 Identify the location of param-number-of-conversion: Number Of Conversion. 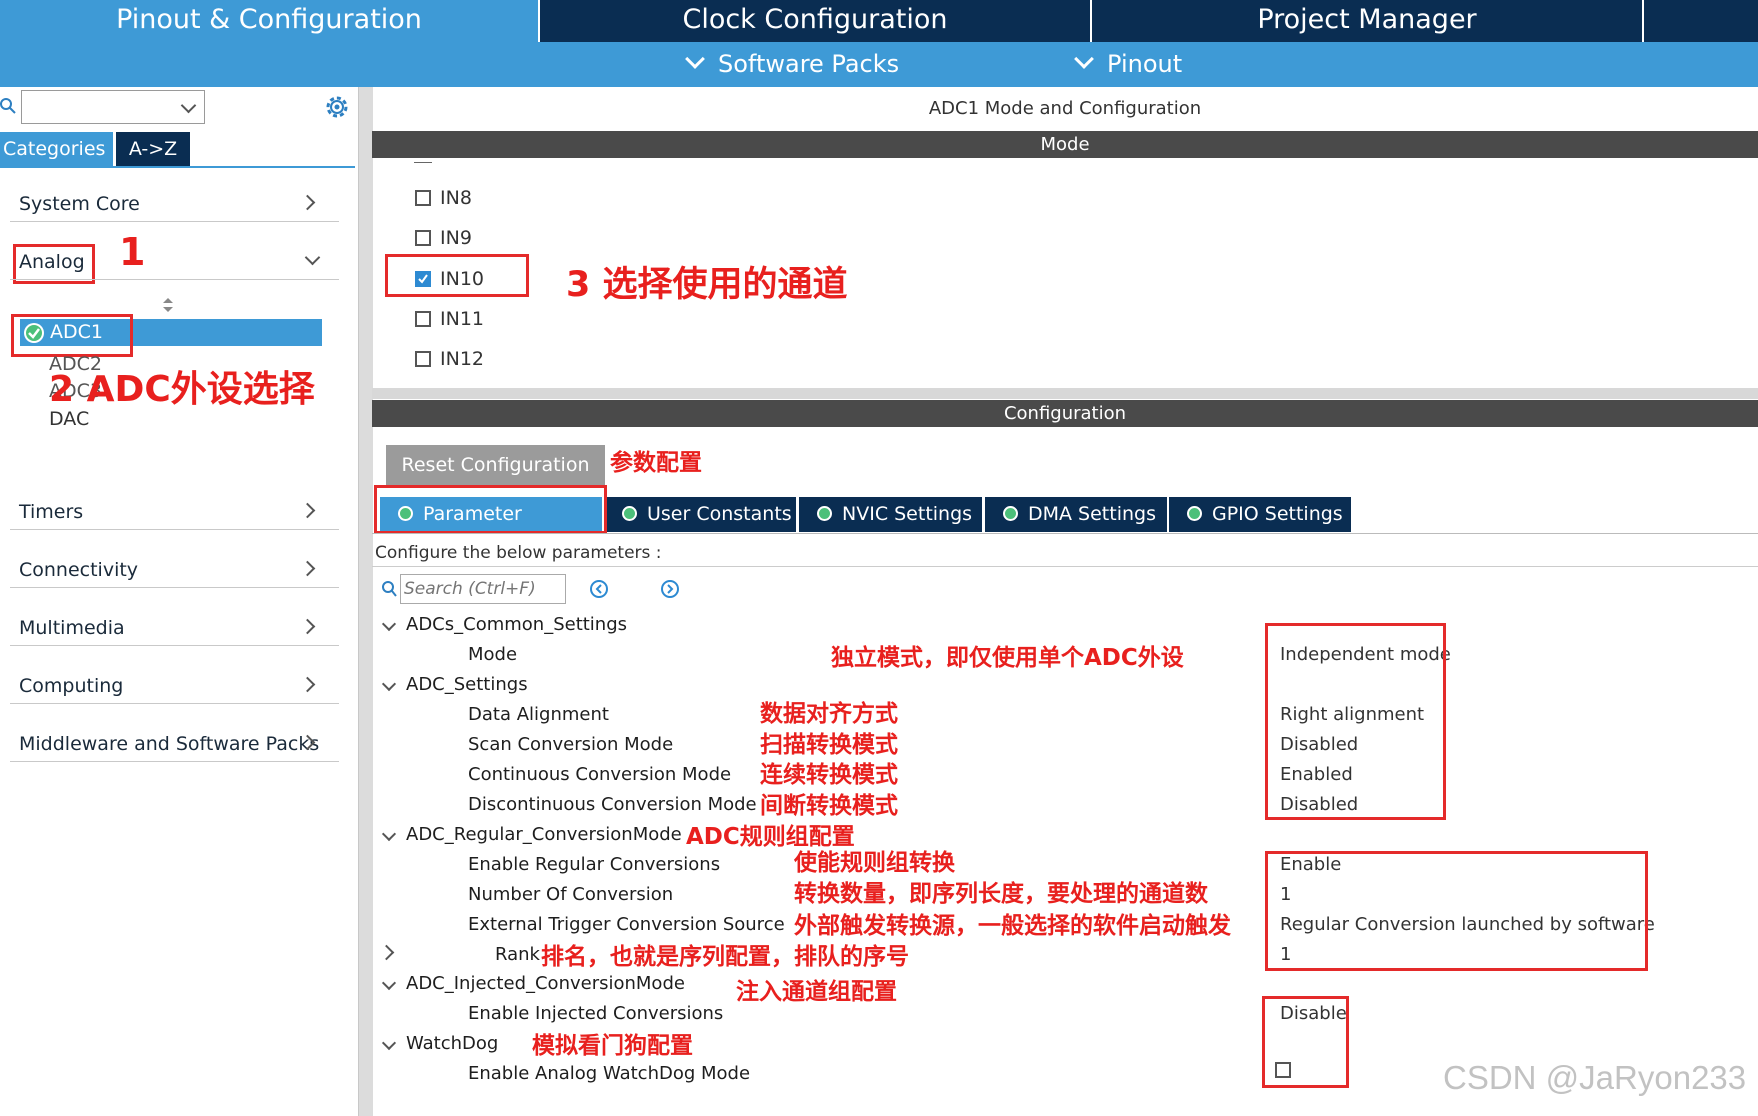
(571, 894).